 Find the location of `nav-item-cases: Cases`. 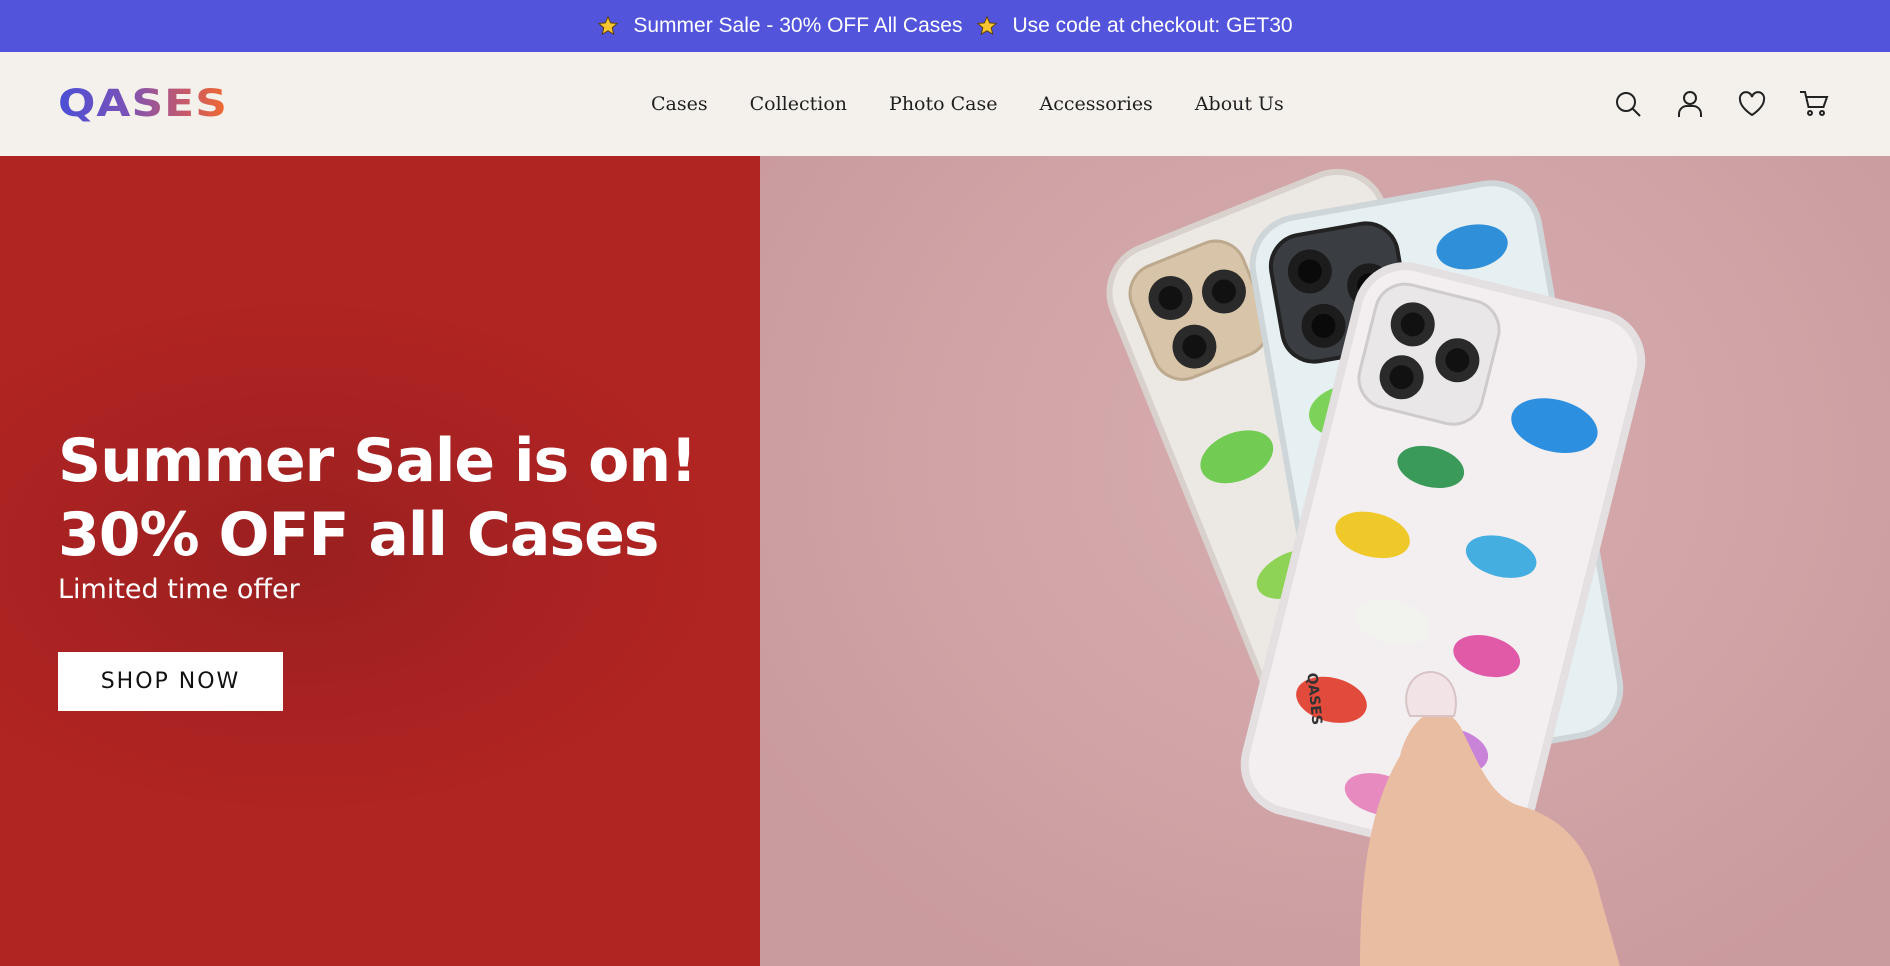

nav-item-cases: Cases is located at coordinates (679, 104).